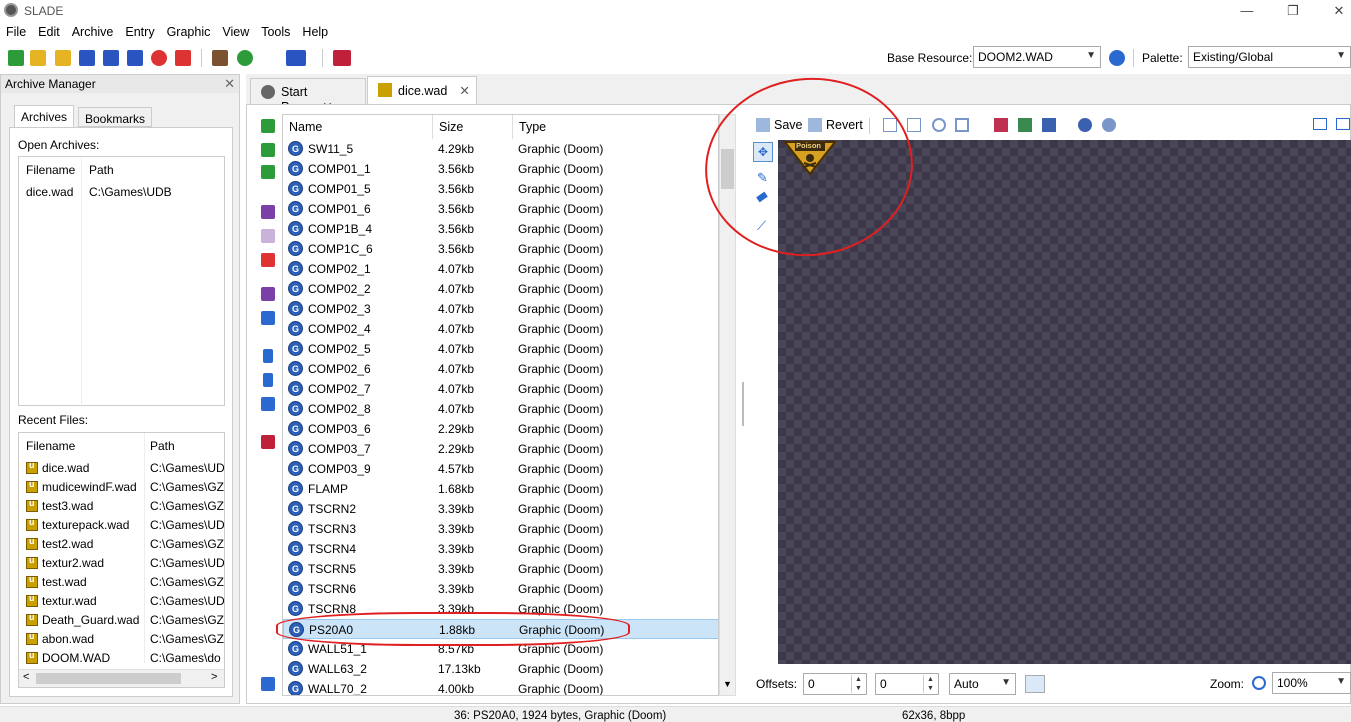  I want to click on recent-file-path: C:\Games\do, so click(187, 658).